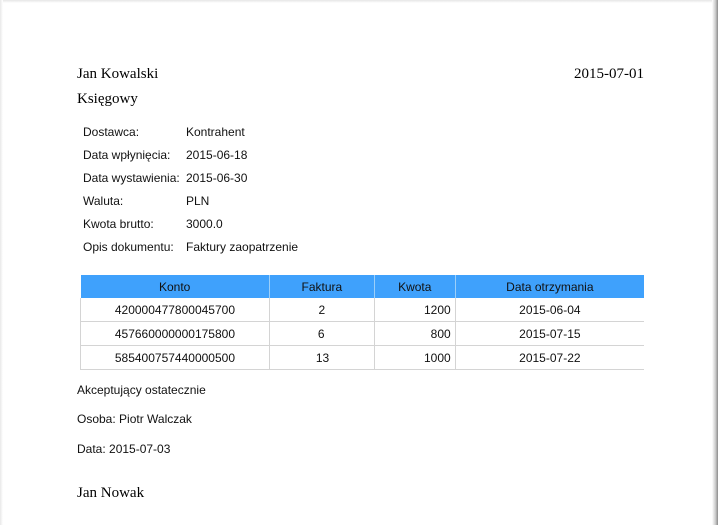  I want to click on cell-invoice: 2, so click(322, 310).